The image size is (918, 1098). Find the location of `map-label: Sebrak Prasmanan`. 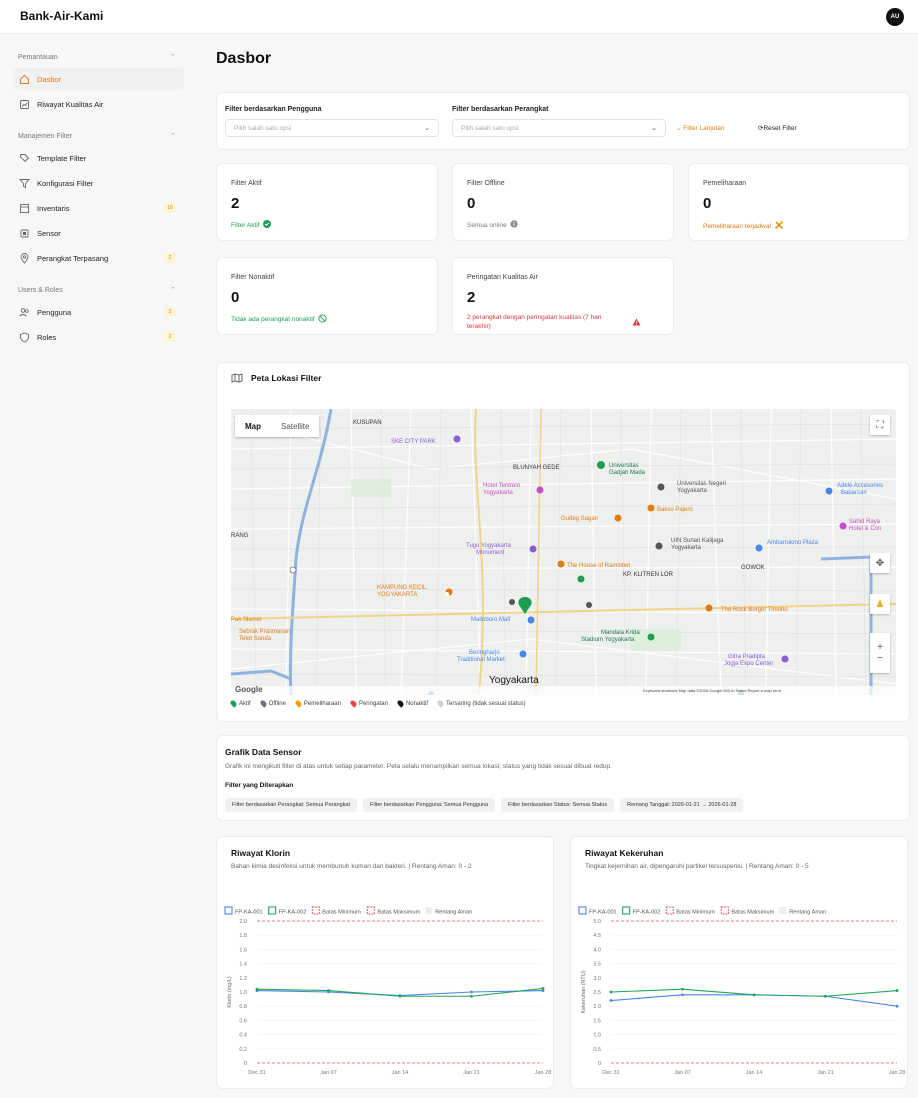

map-label: Sebrak Prasmanan is located at coordinates (264, 632).